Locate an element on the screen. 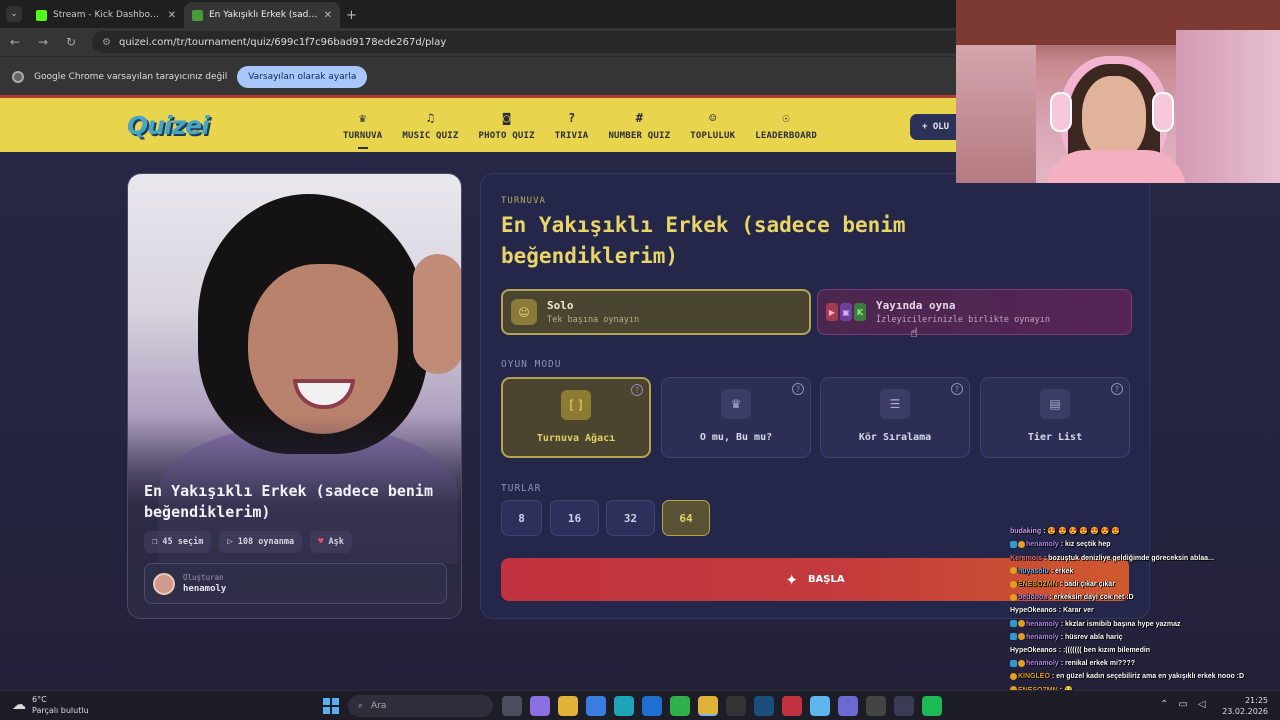 This screenshot has width=1280, height=720. play-count-badge: ▷ 108 oynanma is located at coordinates (261, 542).